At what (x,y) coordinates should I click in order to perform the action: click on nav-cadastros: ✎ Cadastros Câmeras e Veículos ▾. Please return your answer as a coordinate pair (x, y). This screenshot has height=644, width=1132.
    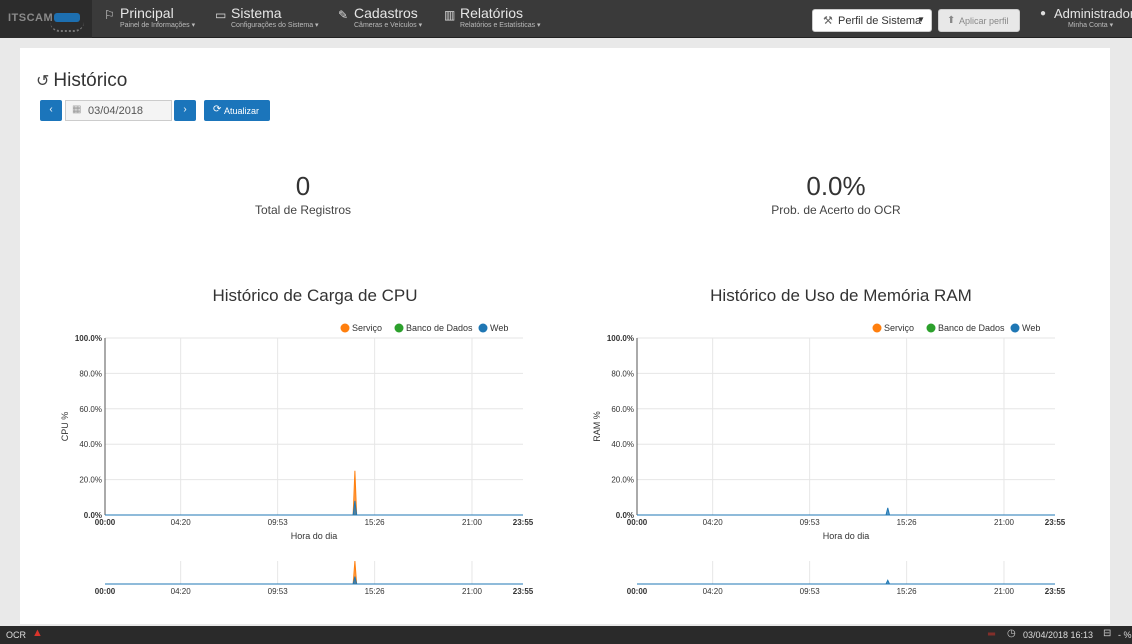
    Looking at the image, I should click on (384, 20).